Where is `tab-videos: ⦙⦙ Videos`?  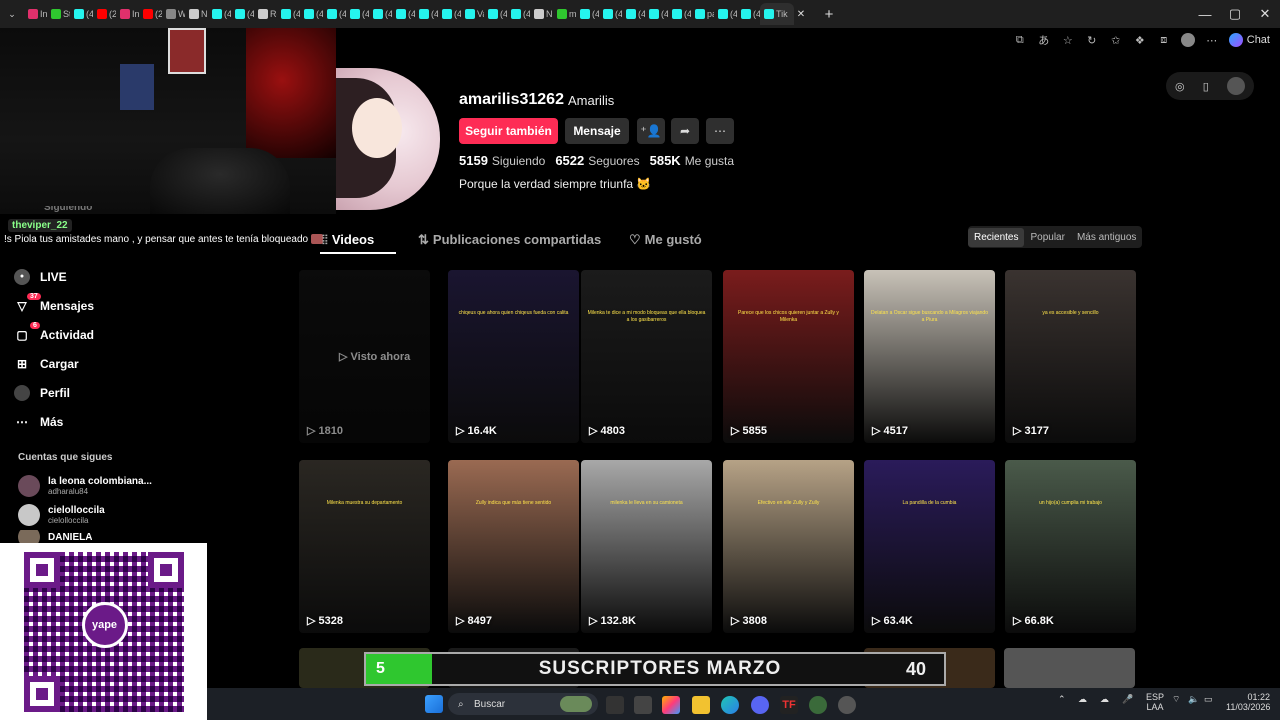 tab-videos: ⦙⦙ Videos is located at coordinates (348, 240).